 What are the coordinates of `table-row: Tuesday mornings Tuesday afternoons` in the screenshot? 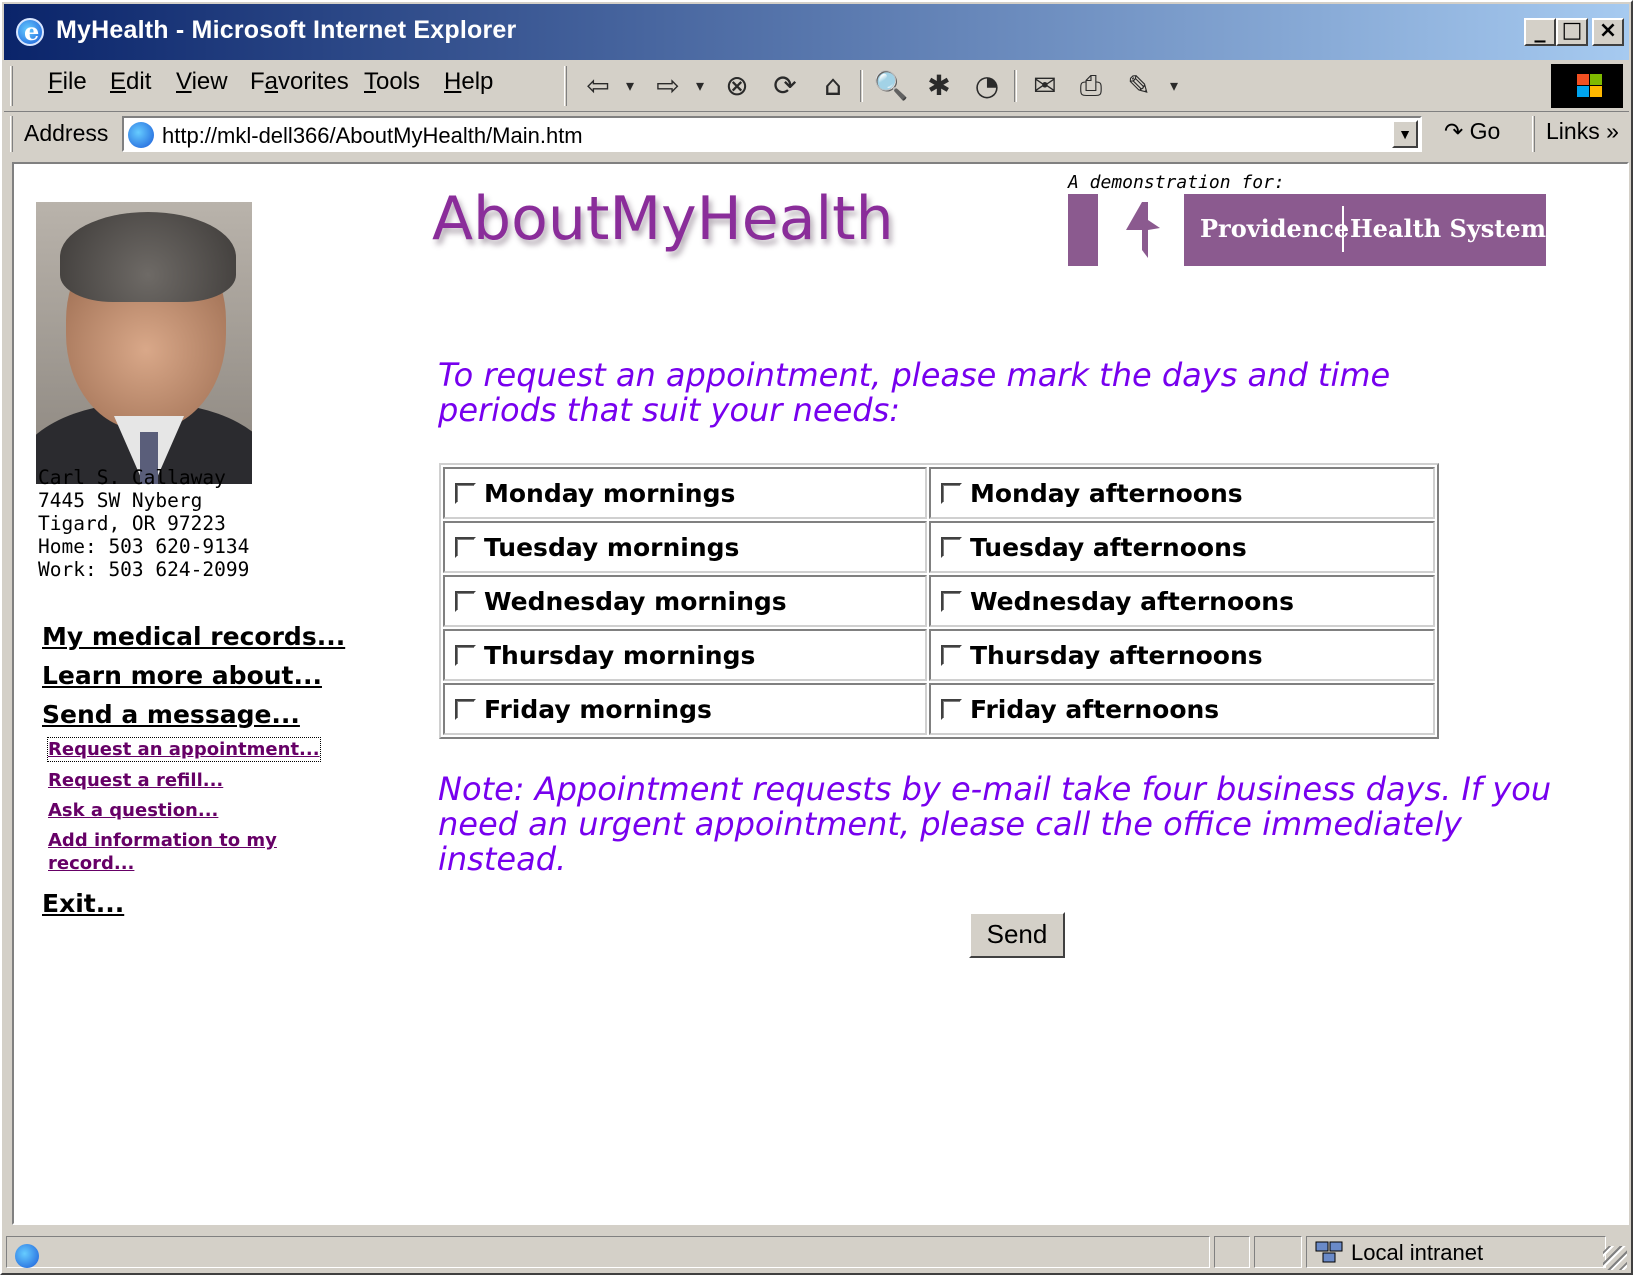 It's located at (939, 547).